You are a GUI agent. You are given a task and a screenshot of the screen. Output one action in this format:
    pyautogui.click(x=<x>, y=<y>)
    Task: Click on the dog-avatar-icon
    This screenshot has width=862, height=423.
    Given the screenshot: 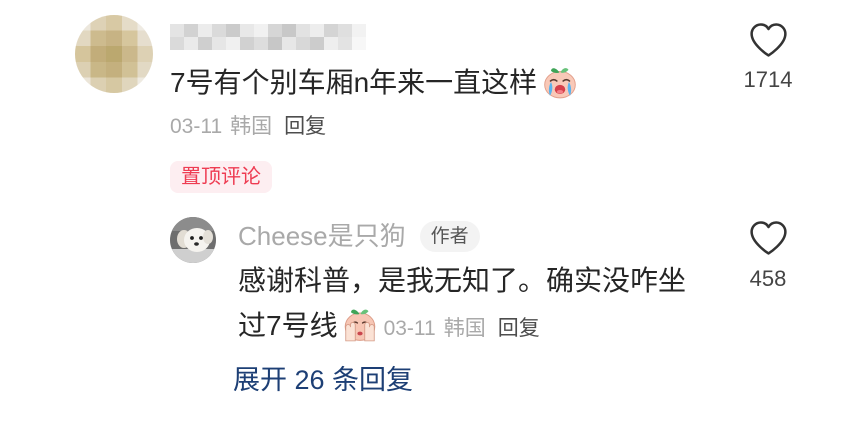 What is the action you would take?
    pyautogui.click(x=193, y=240)
    